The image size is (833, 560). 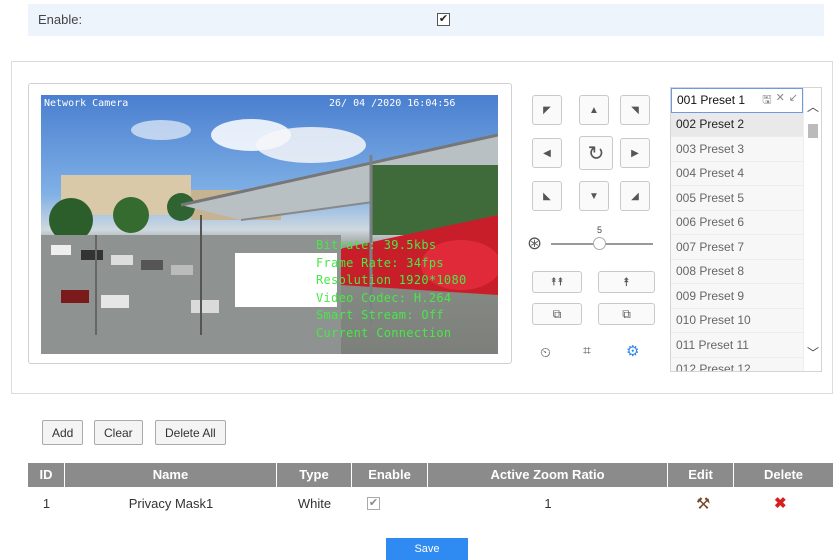 I want to click on preset-label: 006 Preset 6, so click(x=710, y=222).